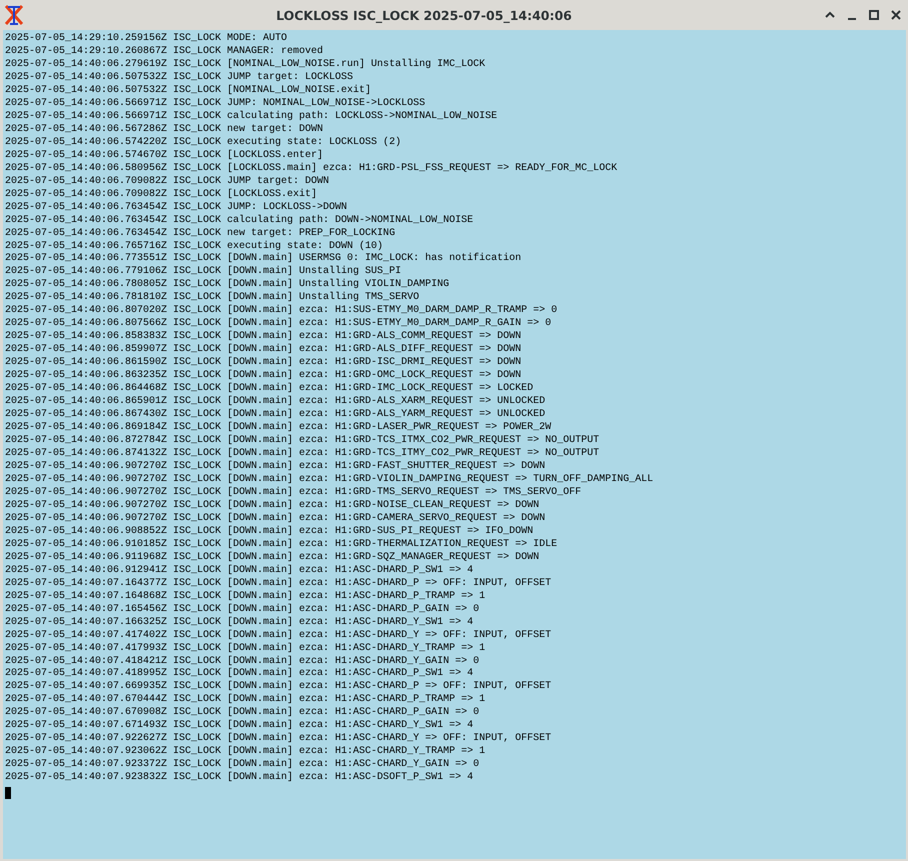 The image size is (908, 861). Describe the element at coordinates (278, 324) in the screenshot. I see `log-line: 2025-07-05_14:40:06.807566Z ISC_LOCK [DOWN.main] ezca: H1:SUS-ETMY_M0_DARM_DAMP_R_GAIN => 0` at that location.